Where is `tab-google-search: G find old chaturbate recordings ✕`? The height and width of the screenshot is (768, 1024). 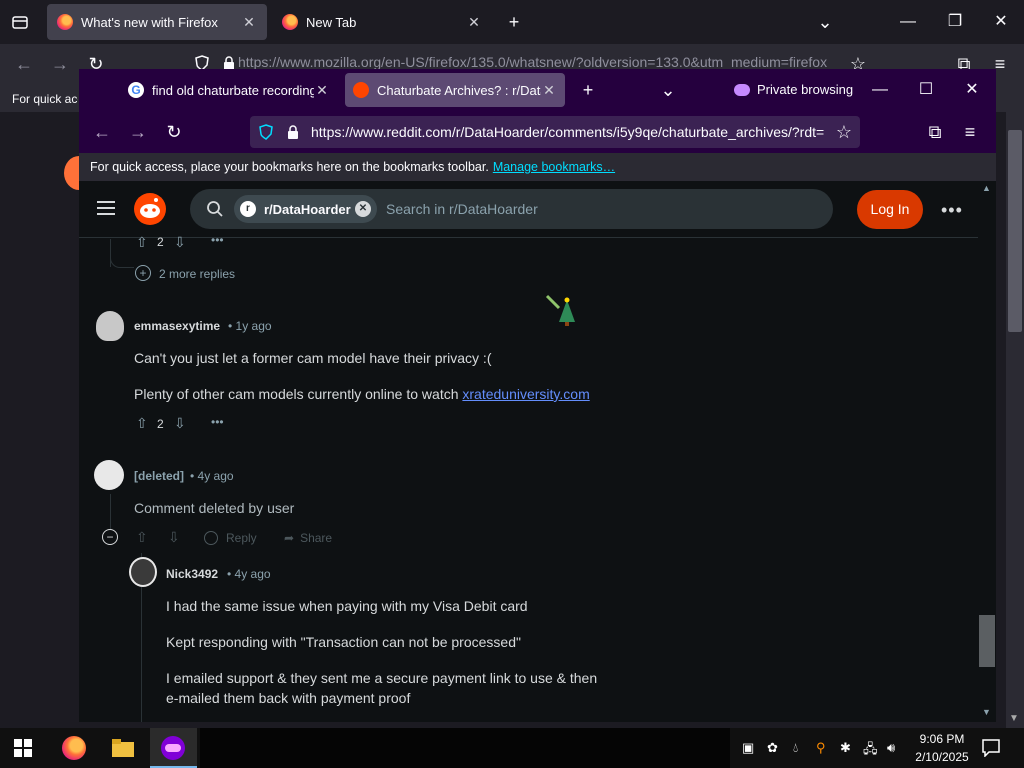
tab-google-search: G find old chaturbate recordings ✕ is located at coordinates (229, 90).